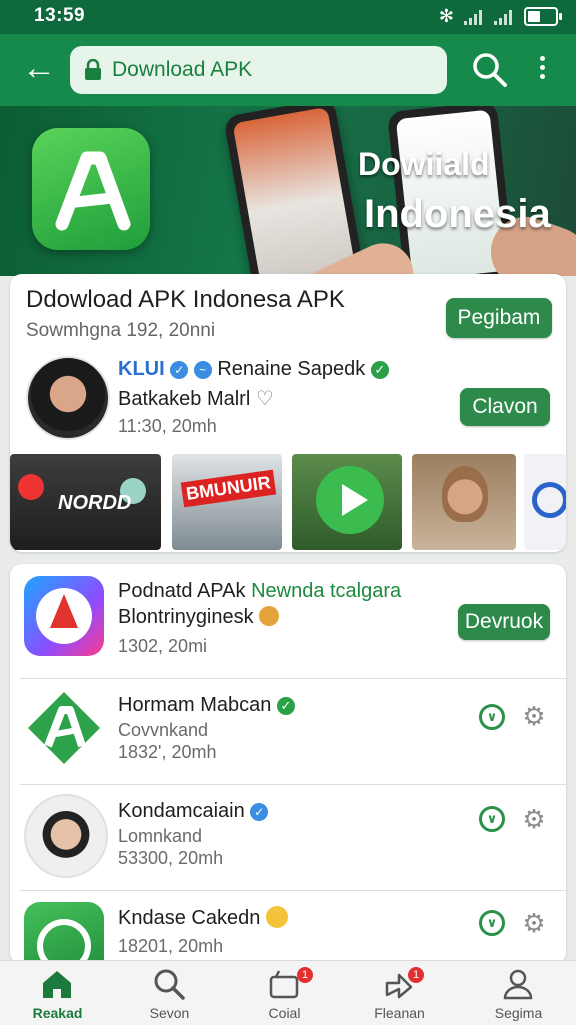 The image size is (576, 1025). What do you see at coordinates (186, 617) in the screenshot?
I see `app-subtitle: Blontrinyginesk` at bounding box center [186, 617].